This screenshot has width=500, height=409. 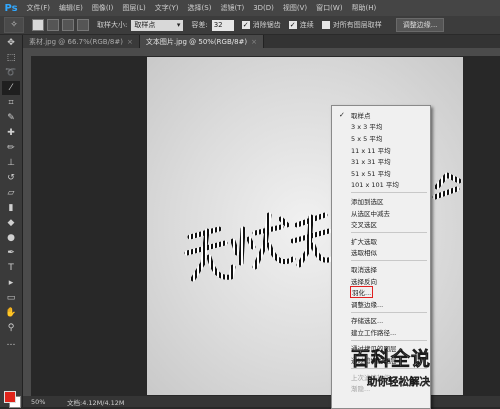 I want to click on menu-item-3x3-average: 3 x 3 平均, so click(x=381, y=127).